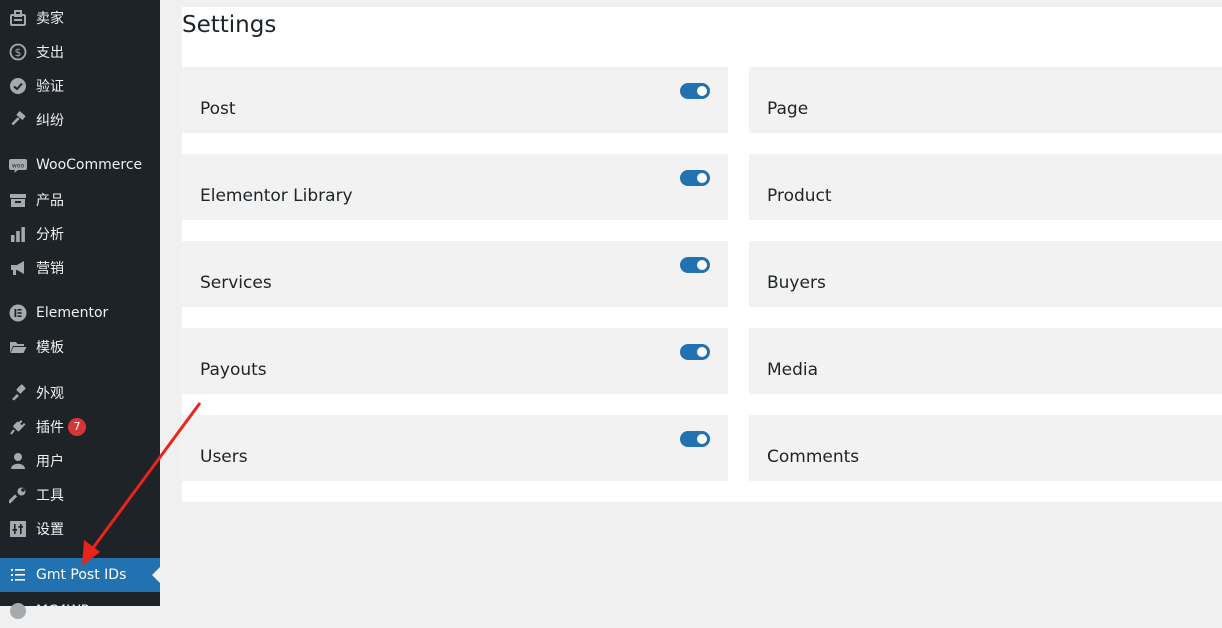  I want to click on sidebar-item-label: 用户, so click(50, 462).